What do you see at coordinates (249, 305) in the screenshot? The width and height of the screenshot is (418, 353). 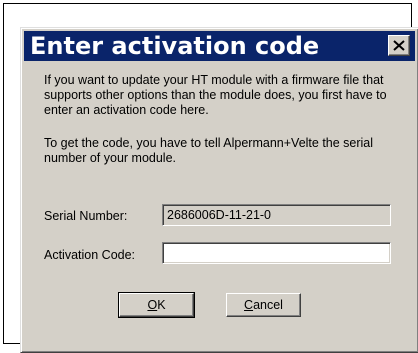 I see `cancel-accelerator: C` at bounding box center [249, 305].